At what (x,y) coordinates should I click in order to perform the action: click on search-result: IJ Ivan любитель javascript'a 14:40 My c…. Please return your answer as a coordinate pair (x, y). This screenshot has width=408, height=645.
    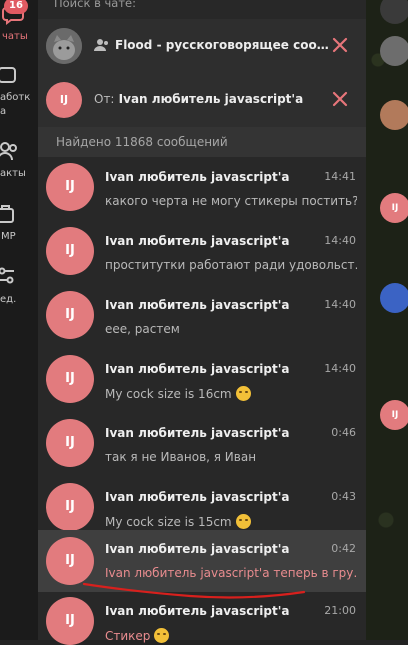
    Looking at the image, I should click on (202, 382).